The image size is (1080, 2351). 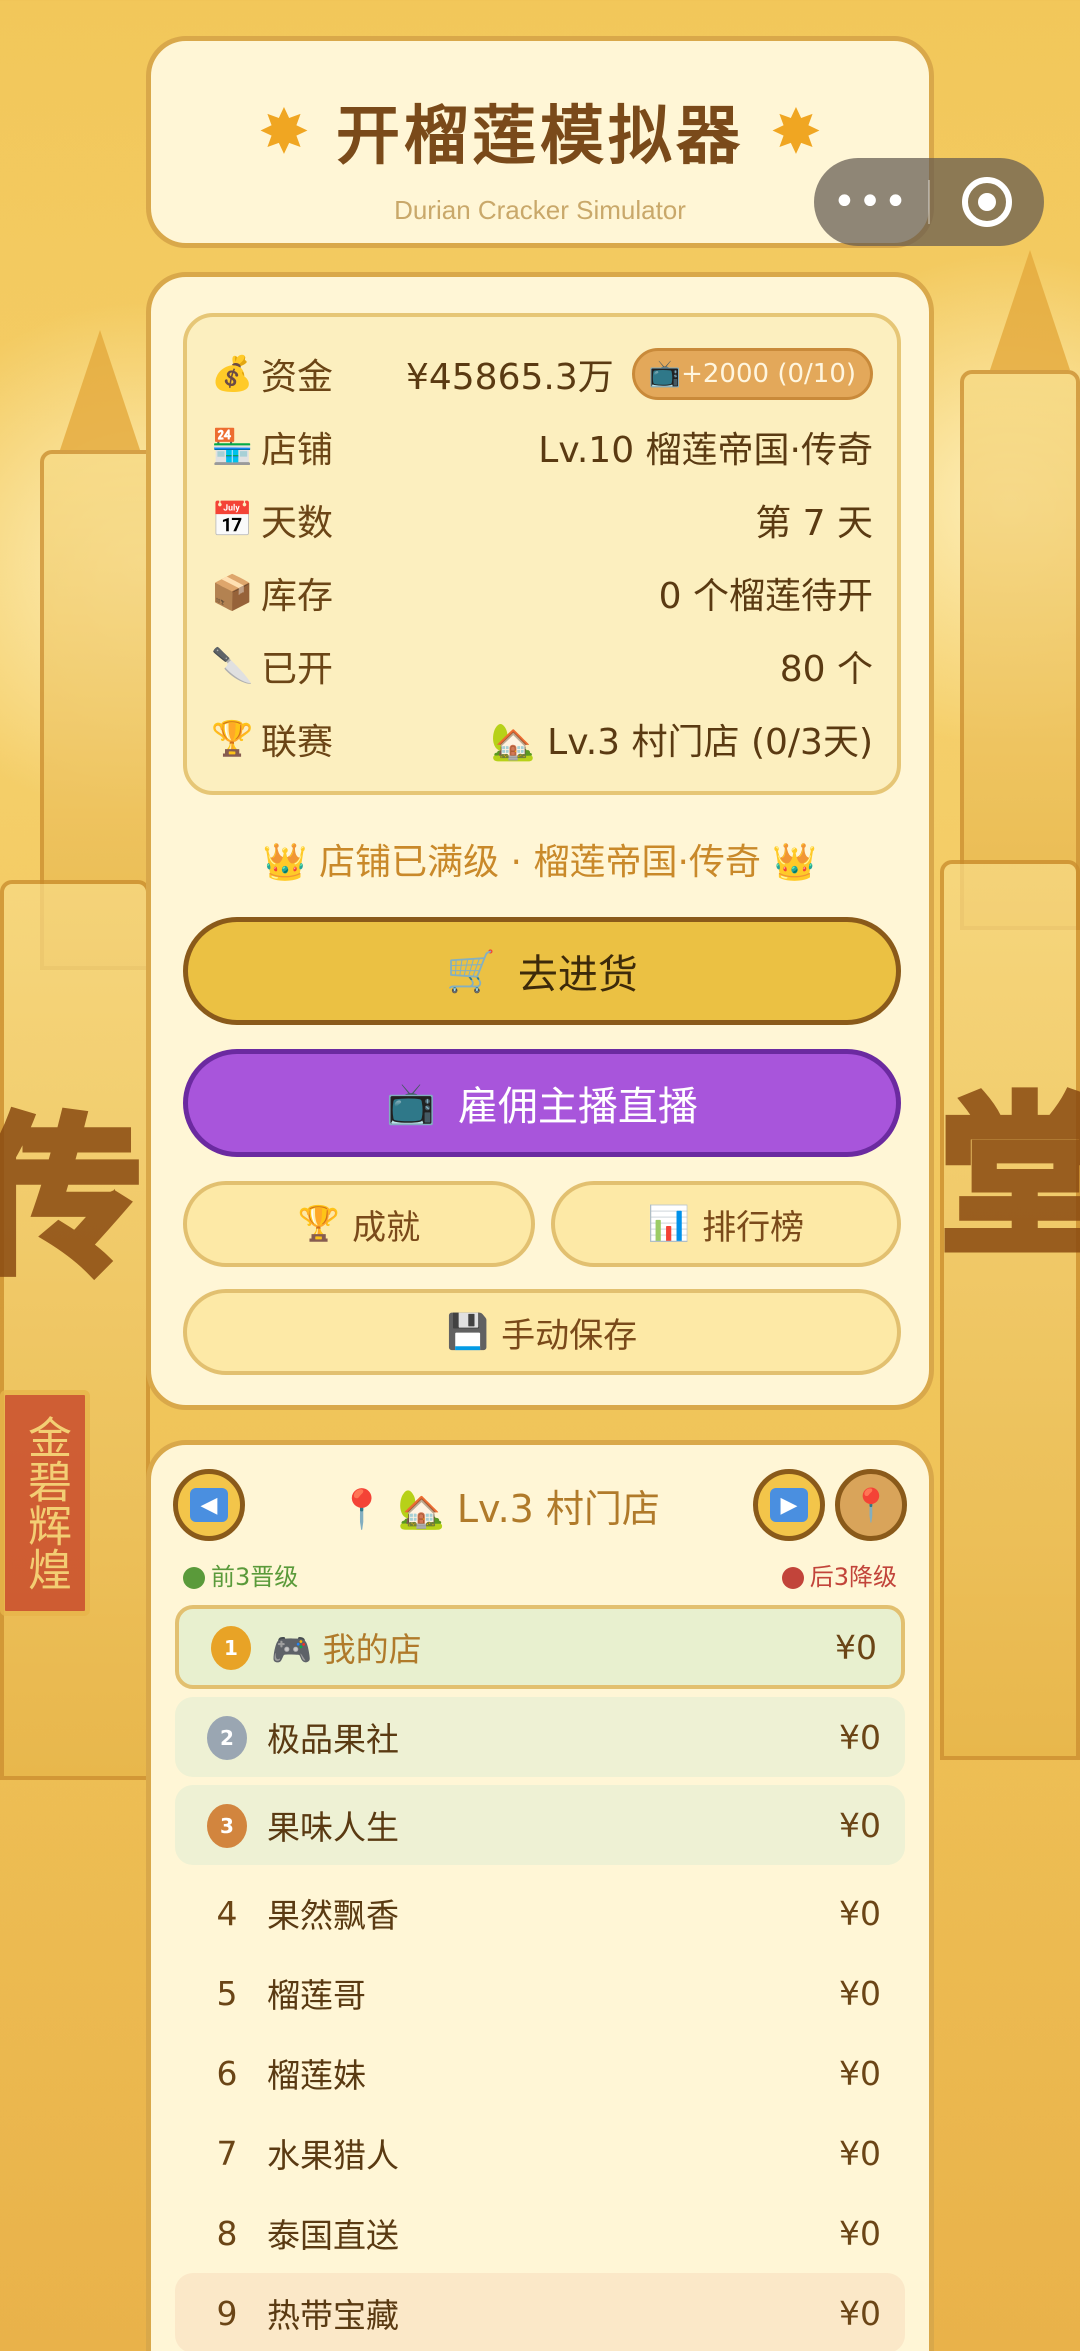 What do you see at coordinates (542, 665) in the screenshot?
I see `stat-row-opened: 🔪 已开 80 个` at bounding box center [542, 665].